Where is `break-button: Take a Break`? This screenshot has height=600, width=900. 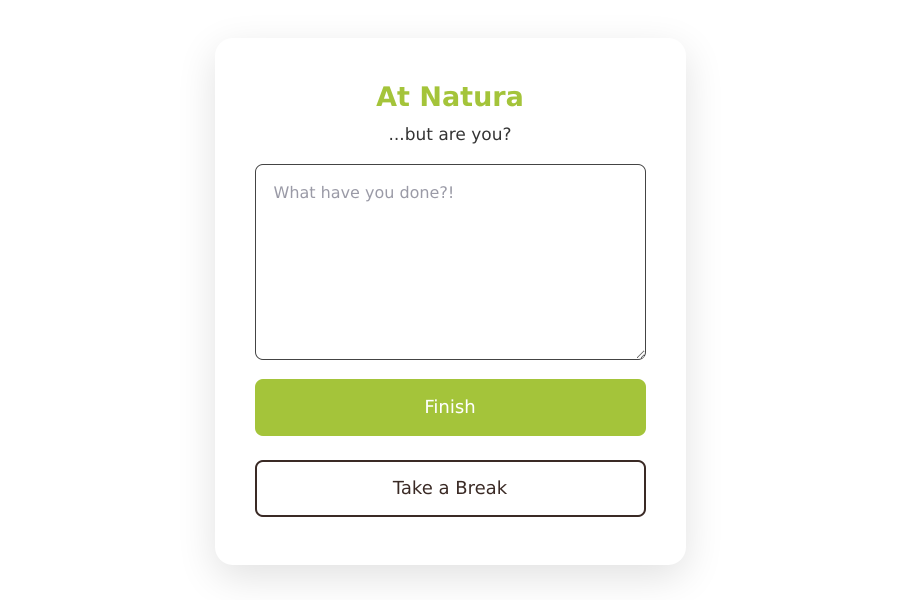 break-button: Take a Break is located at coordinates (450, 488).